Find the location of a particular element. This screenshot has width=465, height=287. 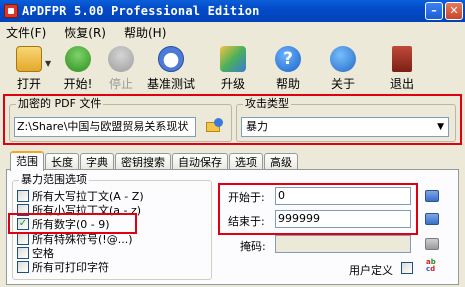

about-label: 关于 is located at coordinates (342, 84).